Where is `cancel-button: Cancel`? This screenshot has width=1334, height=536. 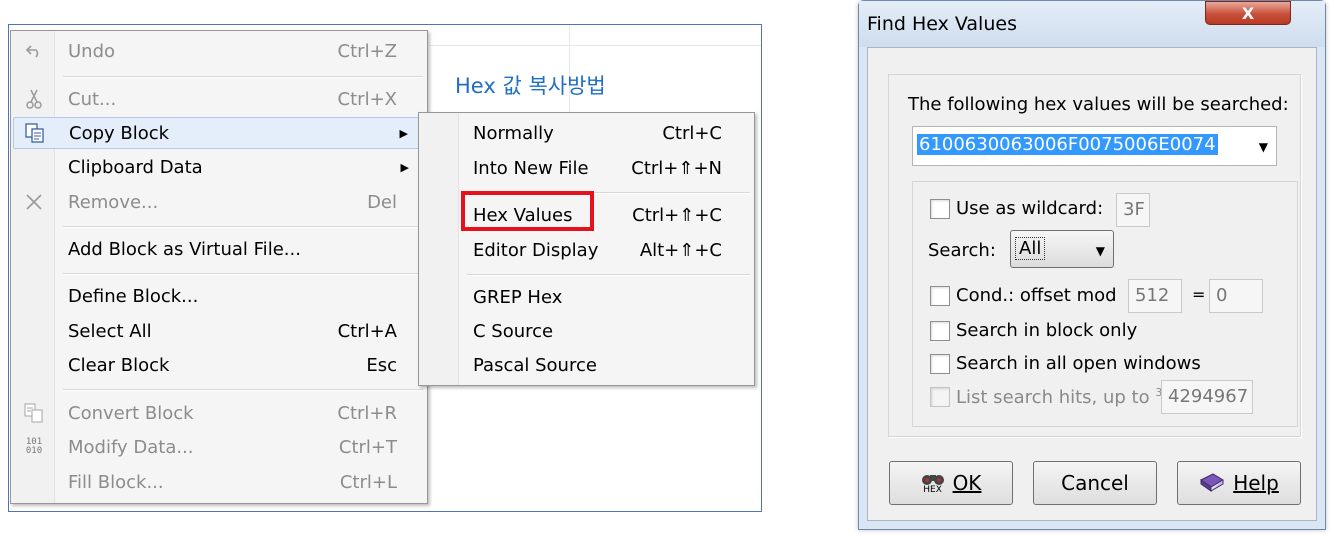 cancel-button: Cancel is located at coordinates (1095, 483).